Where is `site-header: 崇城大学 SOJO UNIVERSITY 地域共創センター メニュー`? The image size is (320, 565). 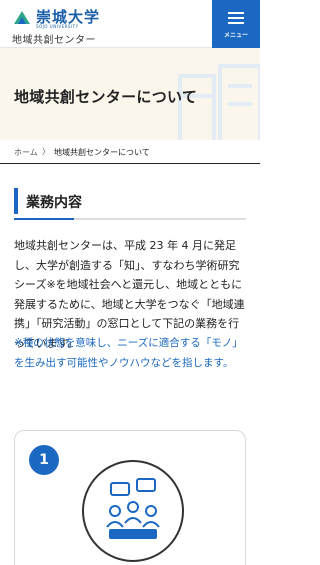
site-header: 崇城大学 SOJO UNIVERSITY 地域共創センター メニュー is located at coordinates (130, 24).